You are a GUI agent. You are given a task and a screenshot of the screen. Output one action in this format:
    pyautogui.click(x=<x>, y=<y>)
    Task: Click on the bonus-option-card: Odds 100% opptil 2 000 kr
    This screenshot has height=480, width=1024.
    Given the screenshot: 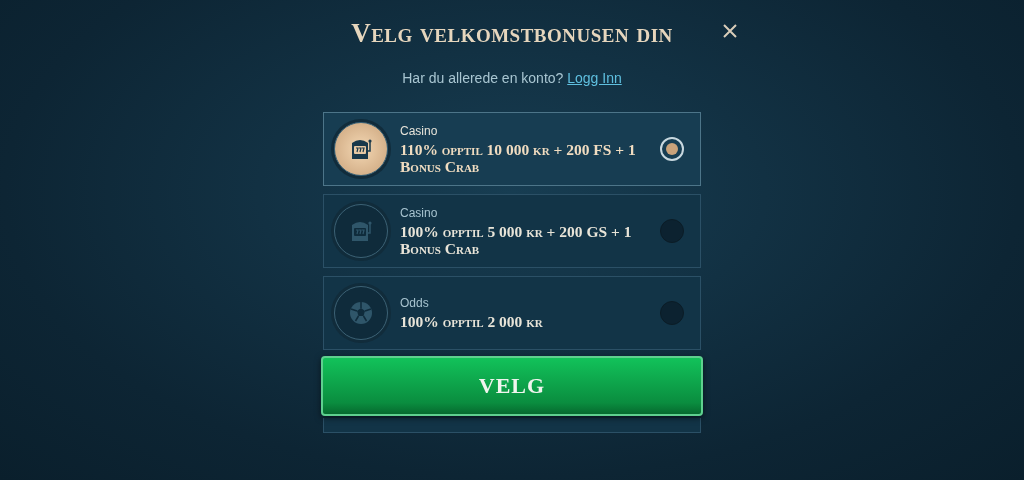 What is the action you would take?
    pyautogui.click(x=512, y=313)
    